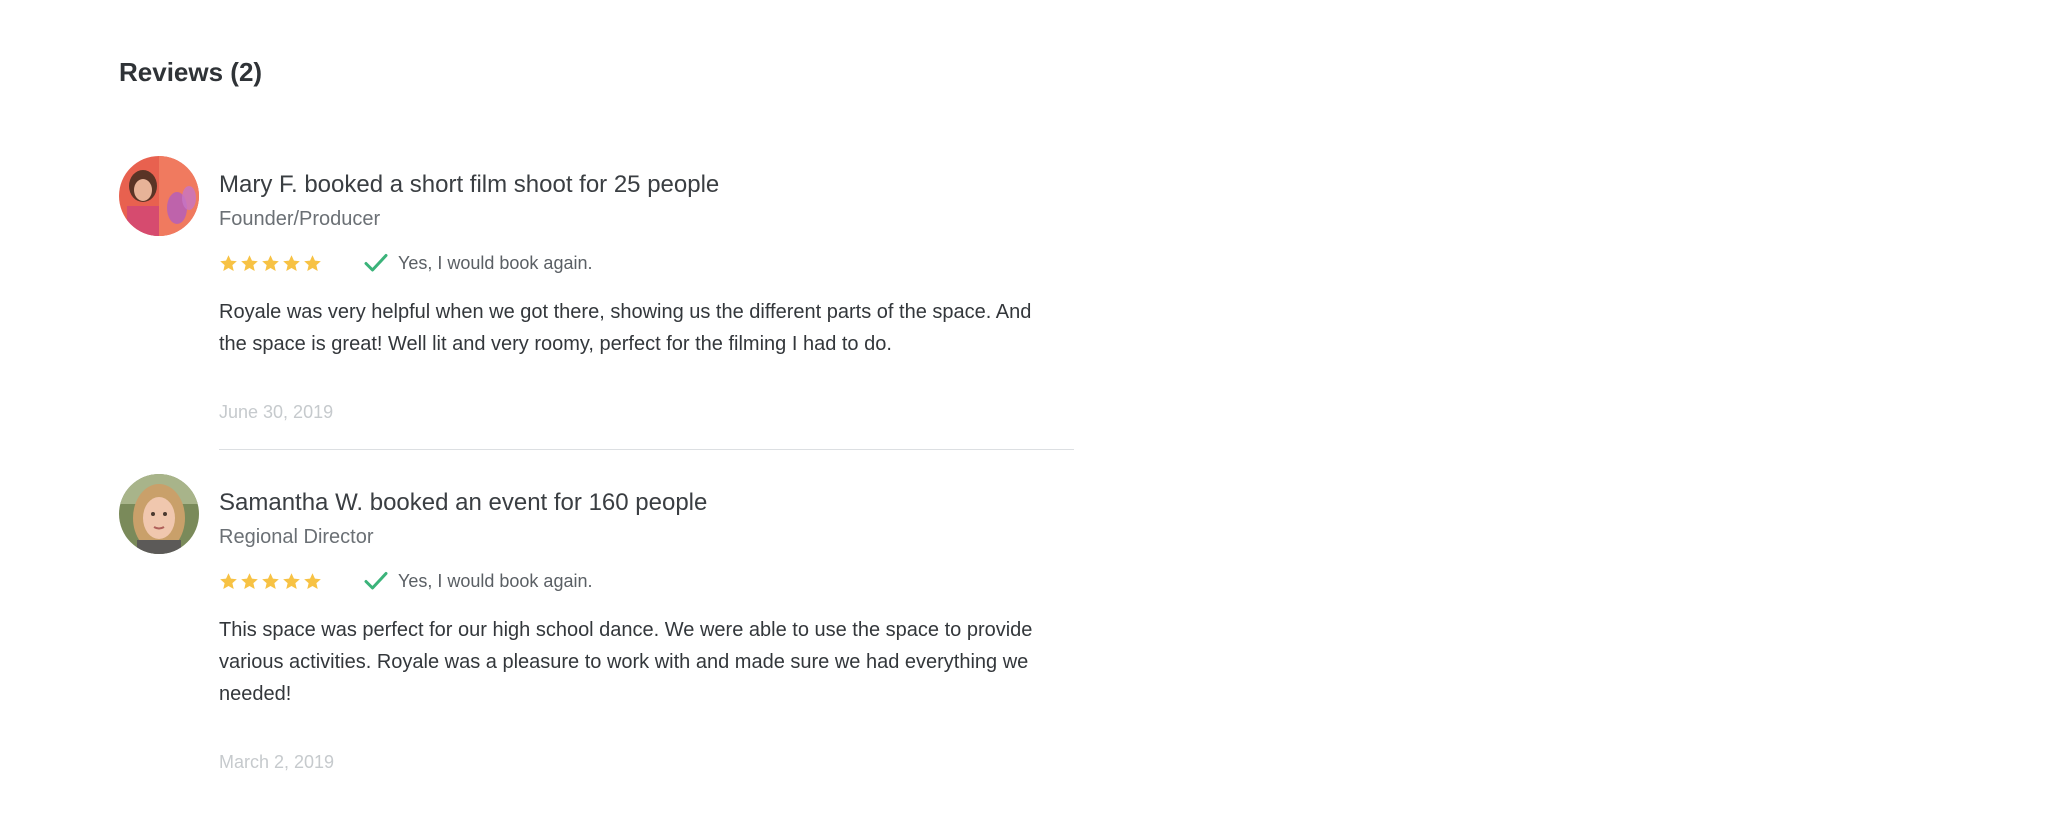  What do you see at coordinates (646, 449) in the screenshot?
I see `divider` at bounding box center [646, 449].